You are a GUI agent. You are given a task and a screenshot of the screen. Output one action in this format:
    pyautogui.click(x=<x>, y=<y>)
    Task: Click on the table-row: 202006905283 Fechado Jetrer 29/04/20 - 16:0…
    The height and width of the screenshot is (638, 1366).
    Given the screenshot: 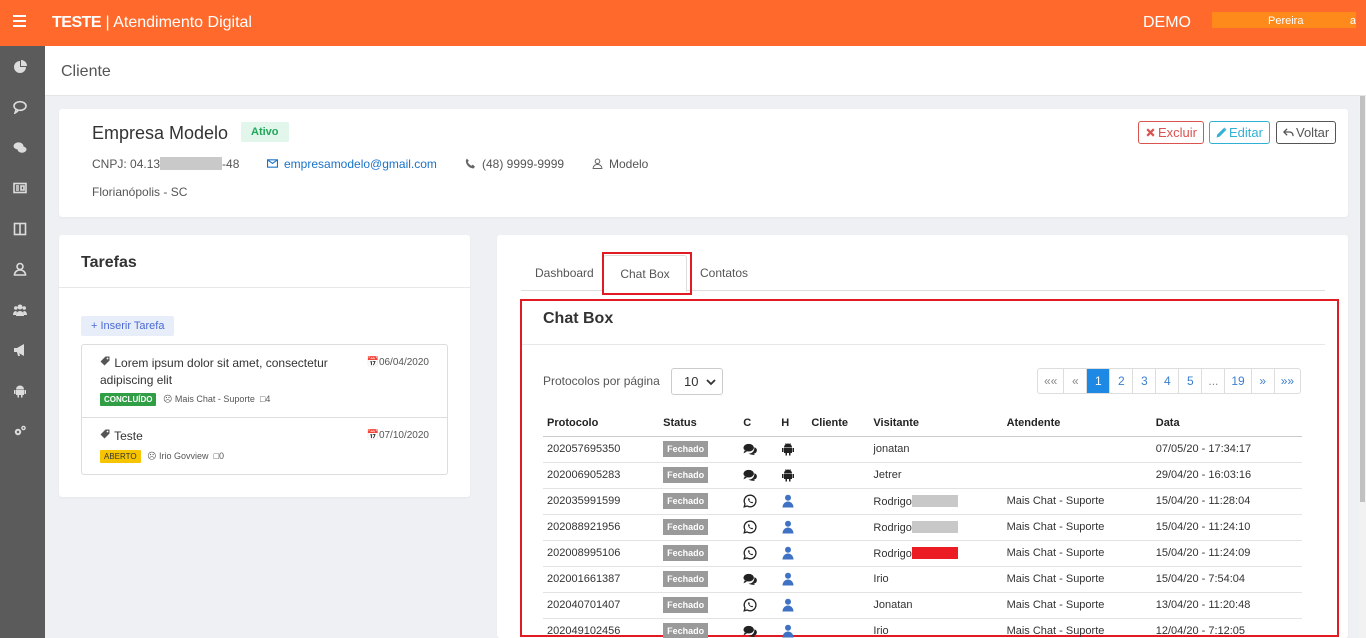 What is the action you would take?
    pyautogui.click(x=922, y=475)
    